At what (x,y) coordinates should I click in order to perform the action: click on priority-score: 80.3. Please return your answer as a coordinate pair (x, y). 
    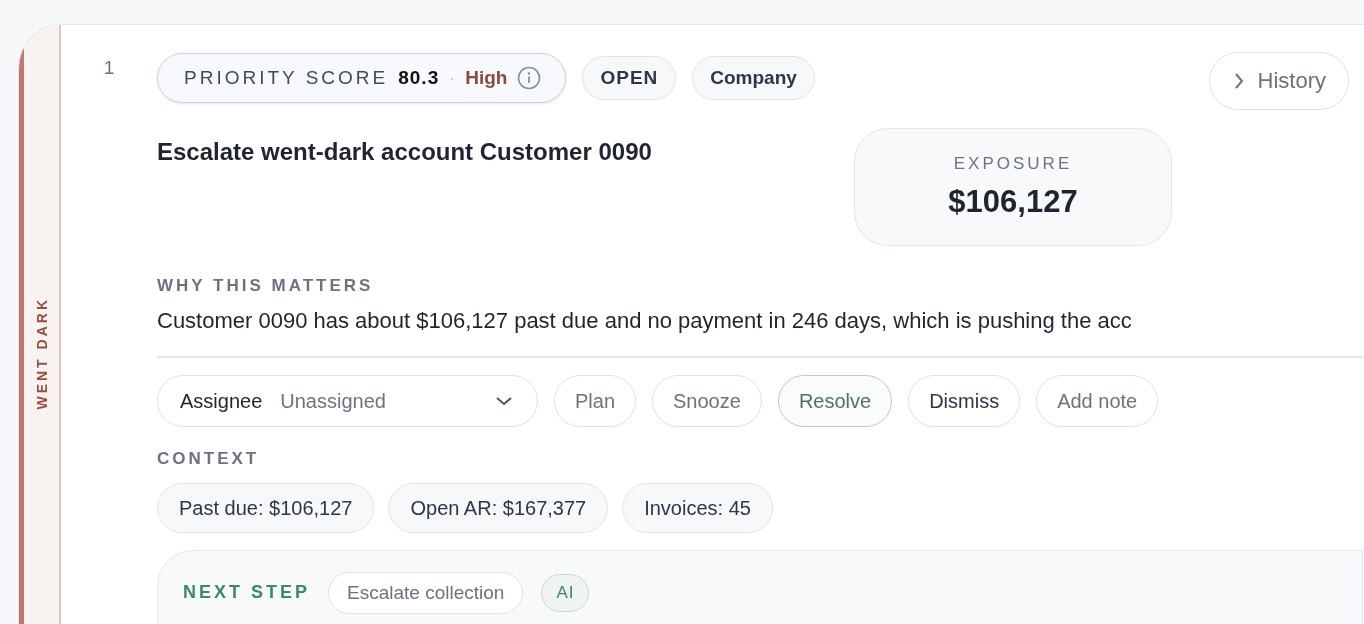
    Looking at the image, I should click on (419, 78).